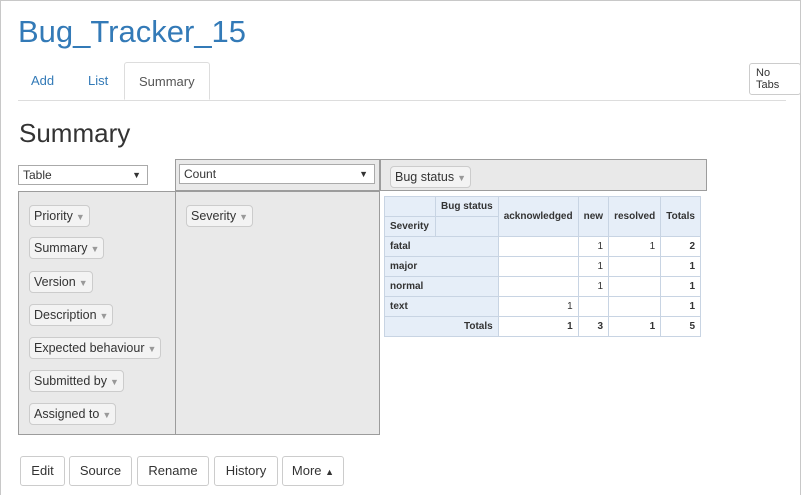 The width and height of the screenshot is (801, 496). I want to click on more-label: More, so click(306, 470).